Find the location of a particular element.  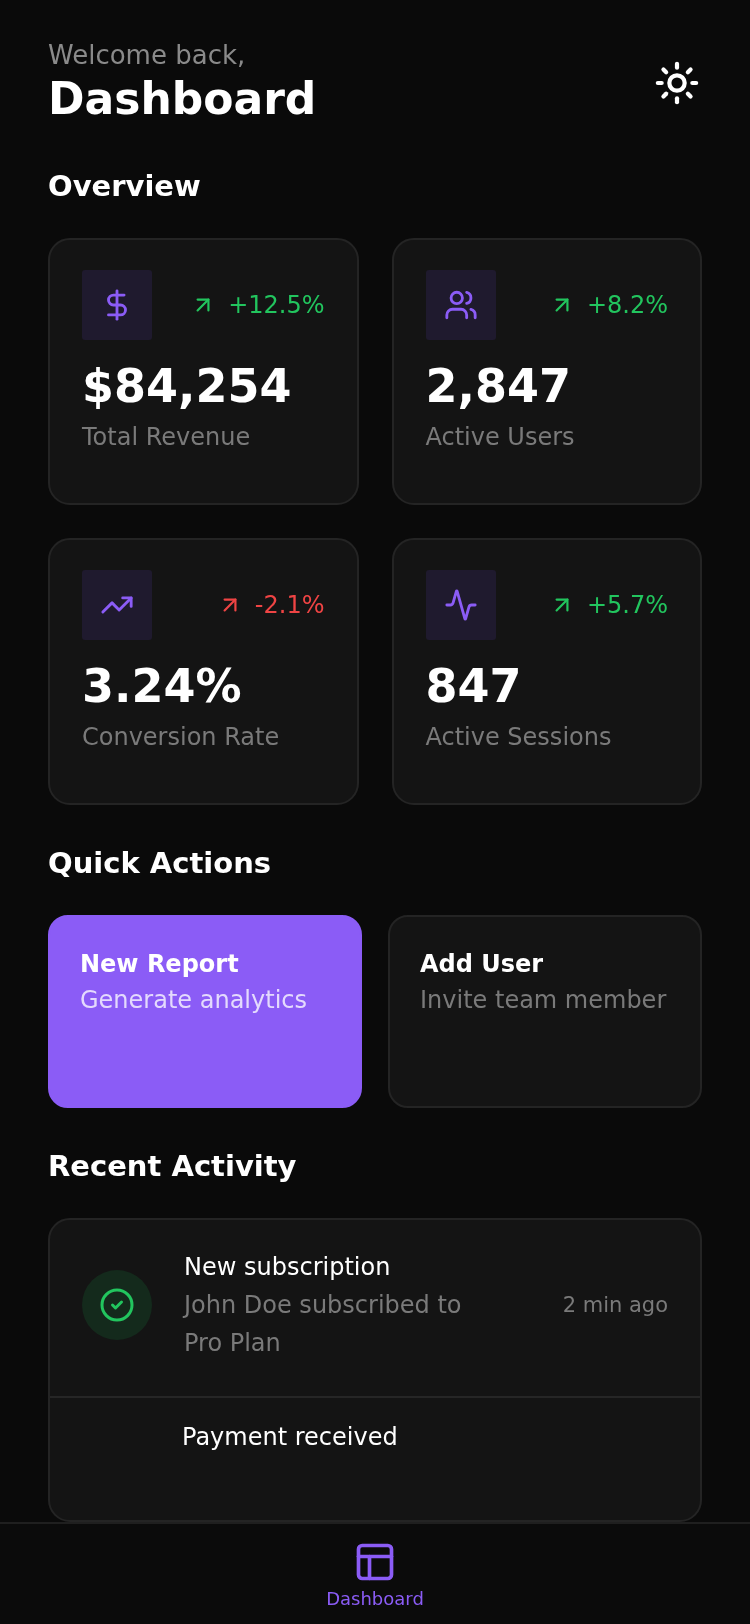

quick-action-card: Add User Invite team member is located at coordinates (545, 1011).